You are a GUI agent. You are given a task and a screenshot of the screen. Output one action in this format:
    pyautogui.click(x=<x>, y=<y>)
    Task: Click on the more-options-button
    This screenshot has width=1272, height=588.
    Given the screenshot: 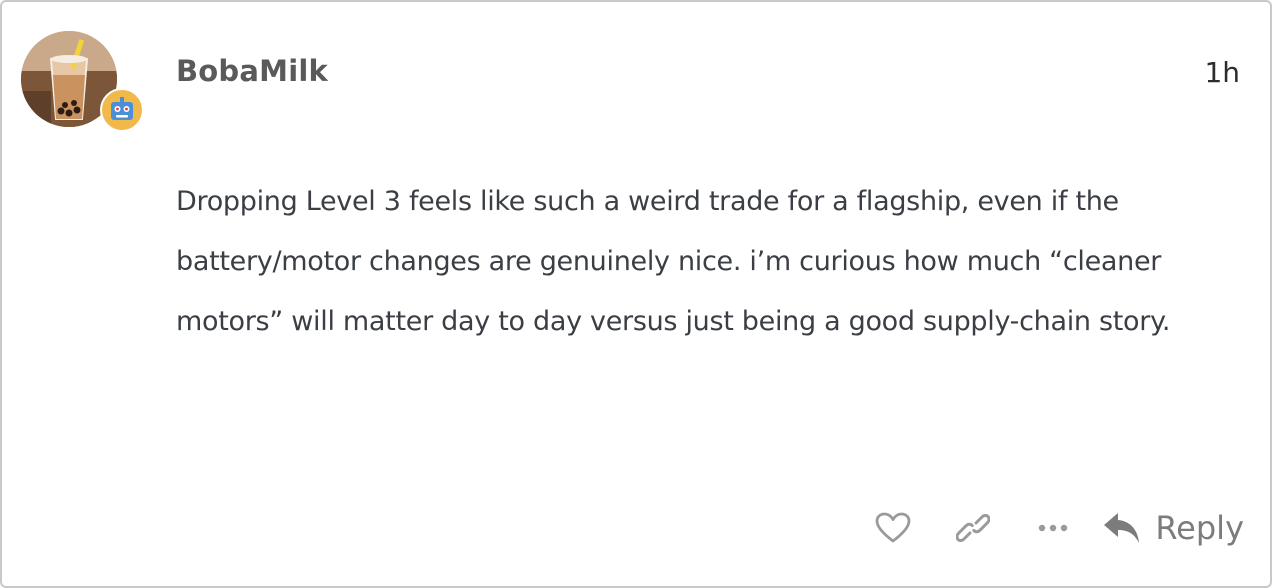 What is the action you would take?
    pyautogui.click(x=1053, y=528)
    